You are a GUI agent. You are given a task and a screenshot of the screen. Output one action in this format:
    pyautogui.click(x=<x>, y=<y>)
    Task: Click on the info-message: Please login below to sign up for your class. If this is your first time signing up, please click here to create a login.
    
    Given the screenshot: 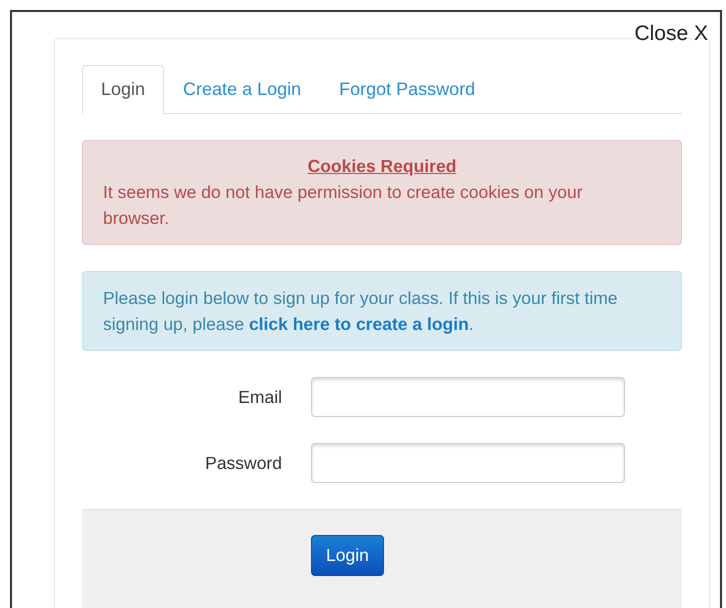 What is the action you would take?
    pyautogui.click(x=361, y=311)
    